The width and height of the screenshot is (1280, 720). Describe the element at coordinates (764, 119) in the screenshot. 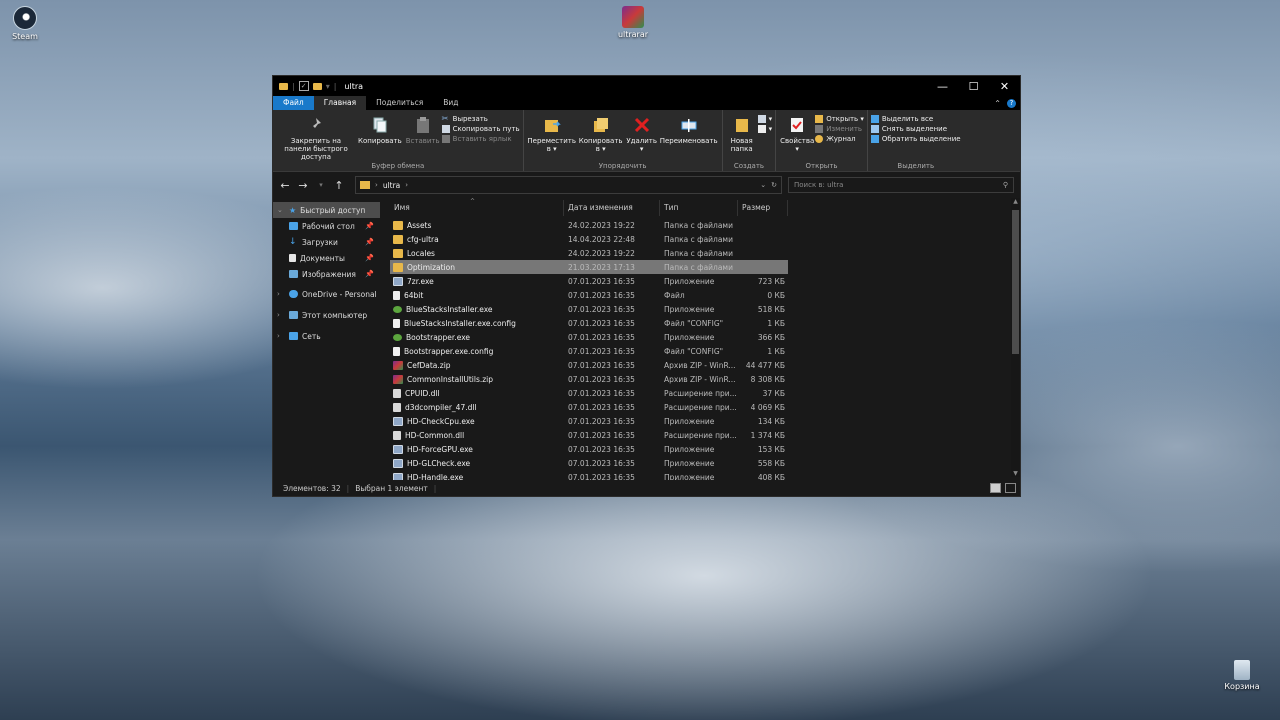

I see `new-item-button: ▾` at that location.